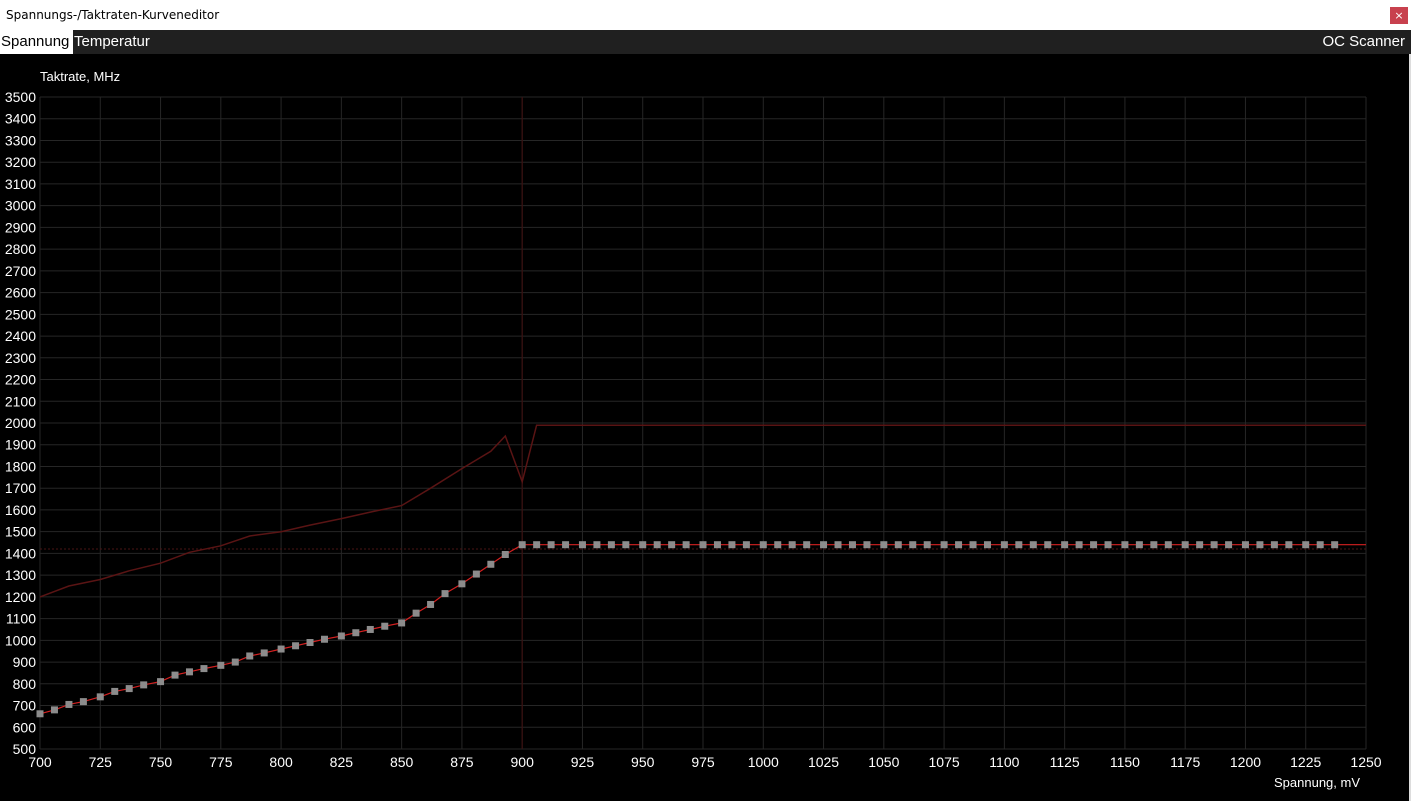 This screenshot has height=801, width=1411. Describe the element at coordinates (37, 42) in the screenshot. I see `tab-spannung: Spannung` at that location.